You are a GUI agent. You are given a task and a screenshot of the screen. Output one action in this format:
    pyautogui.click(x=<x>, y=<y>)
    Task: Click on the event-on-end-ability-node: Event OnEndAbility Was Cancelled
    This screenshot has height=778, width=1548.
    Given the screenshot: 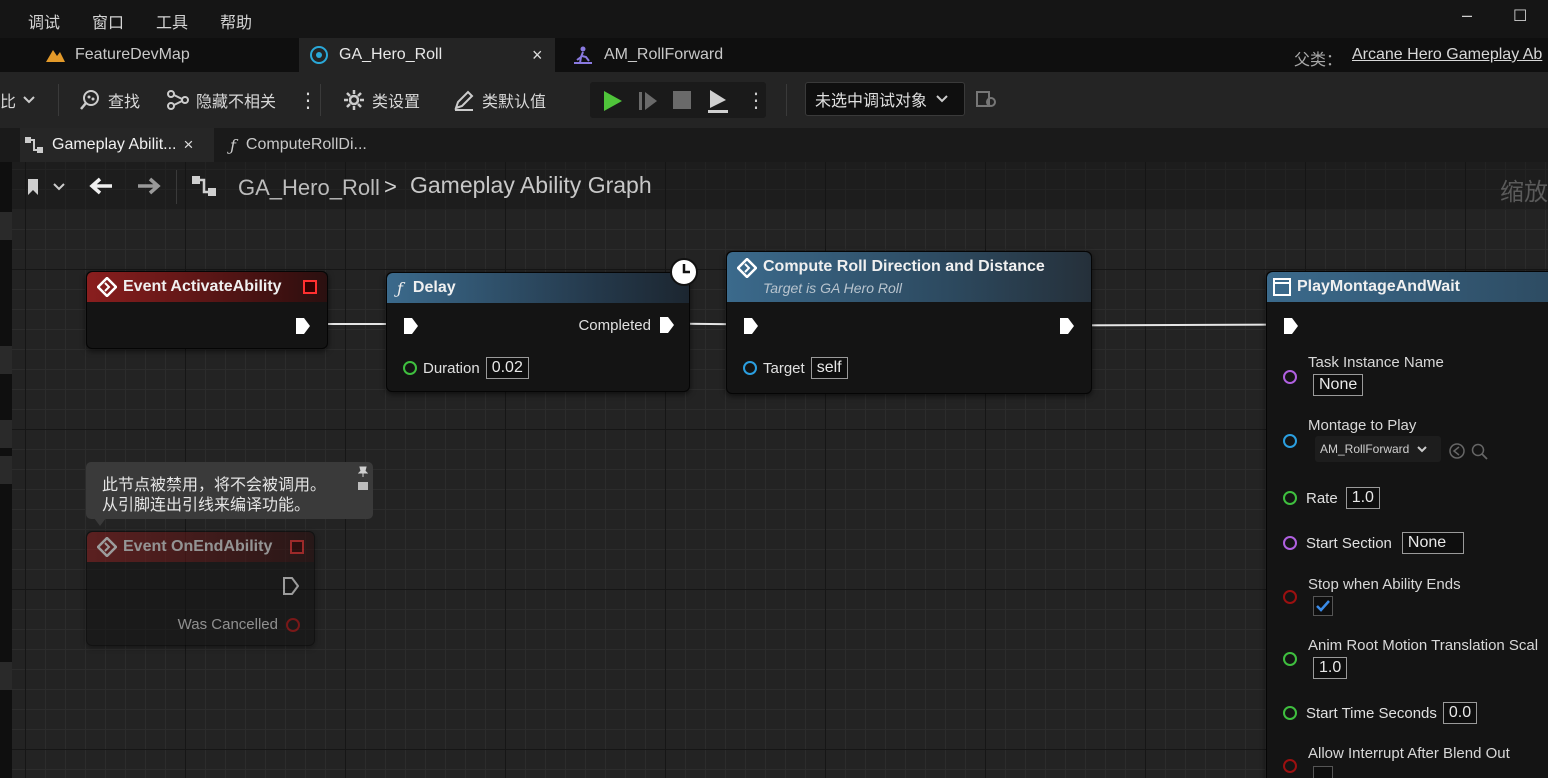 What is the action you would take?
    pyautogui.click(x=200, y=588)
    